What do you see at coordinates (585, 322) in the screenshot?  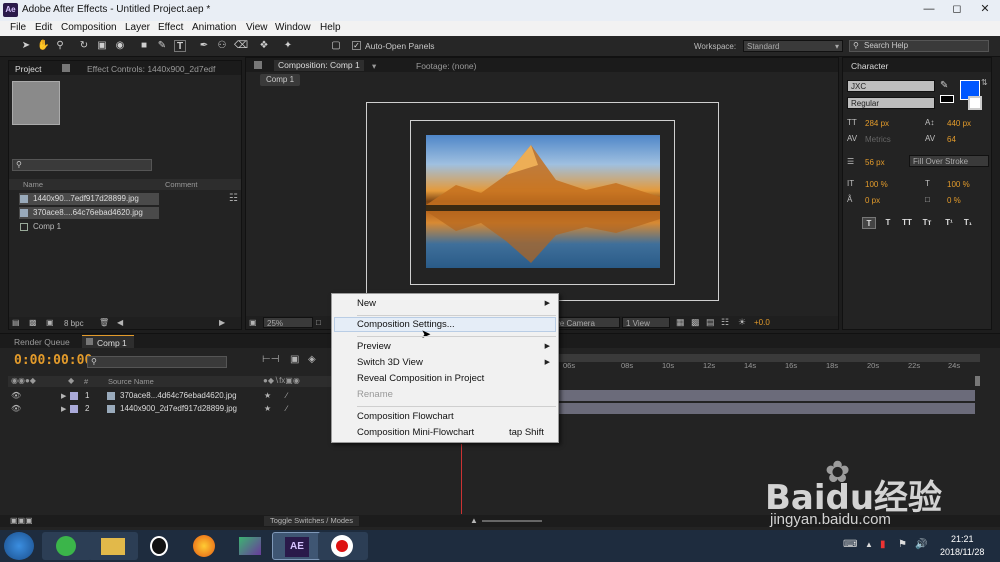 I see `camera-select: ive Camera` at bounding box center [585, 322].